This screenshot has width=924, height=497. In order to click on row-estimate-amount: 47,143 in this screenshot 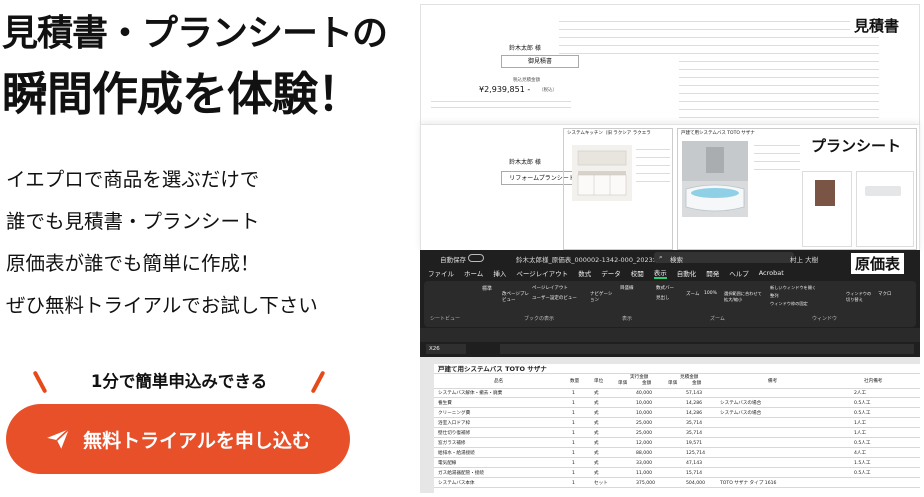, I will do `click(694, 463)`.